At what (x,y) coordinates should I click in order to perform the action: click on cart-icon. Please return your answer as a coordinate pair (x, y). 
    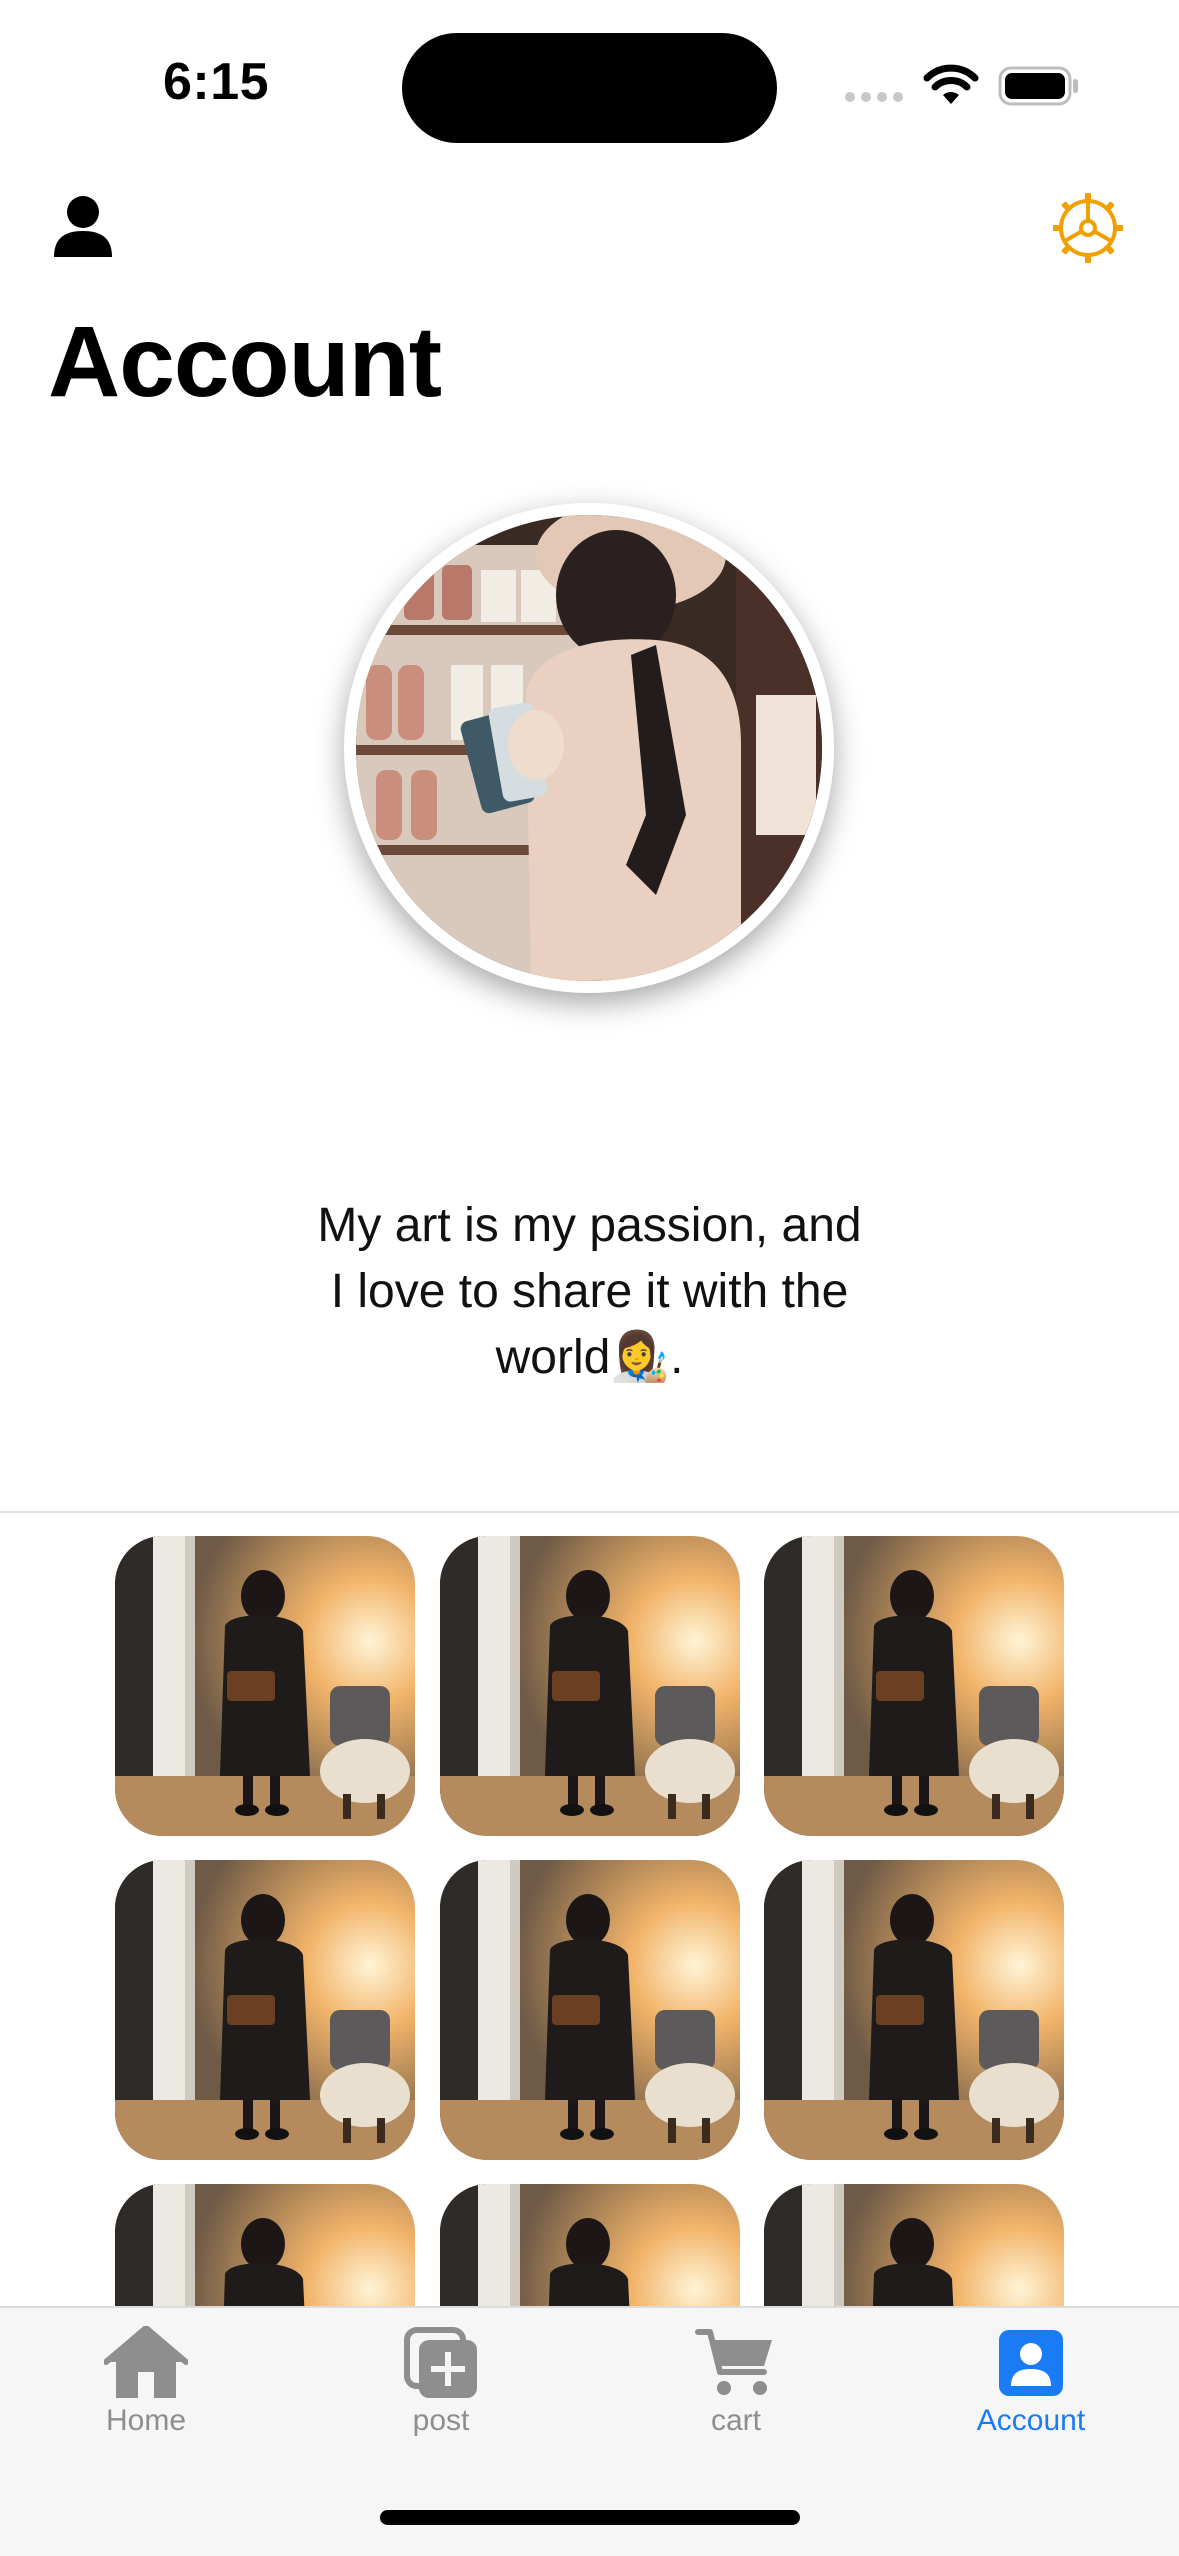
    Looking at the image, I should click on (733, 2362).